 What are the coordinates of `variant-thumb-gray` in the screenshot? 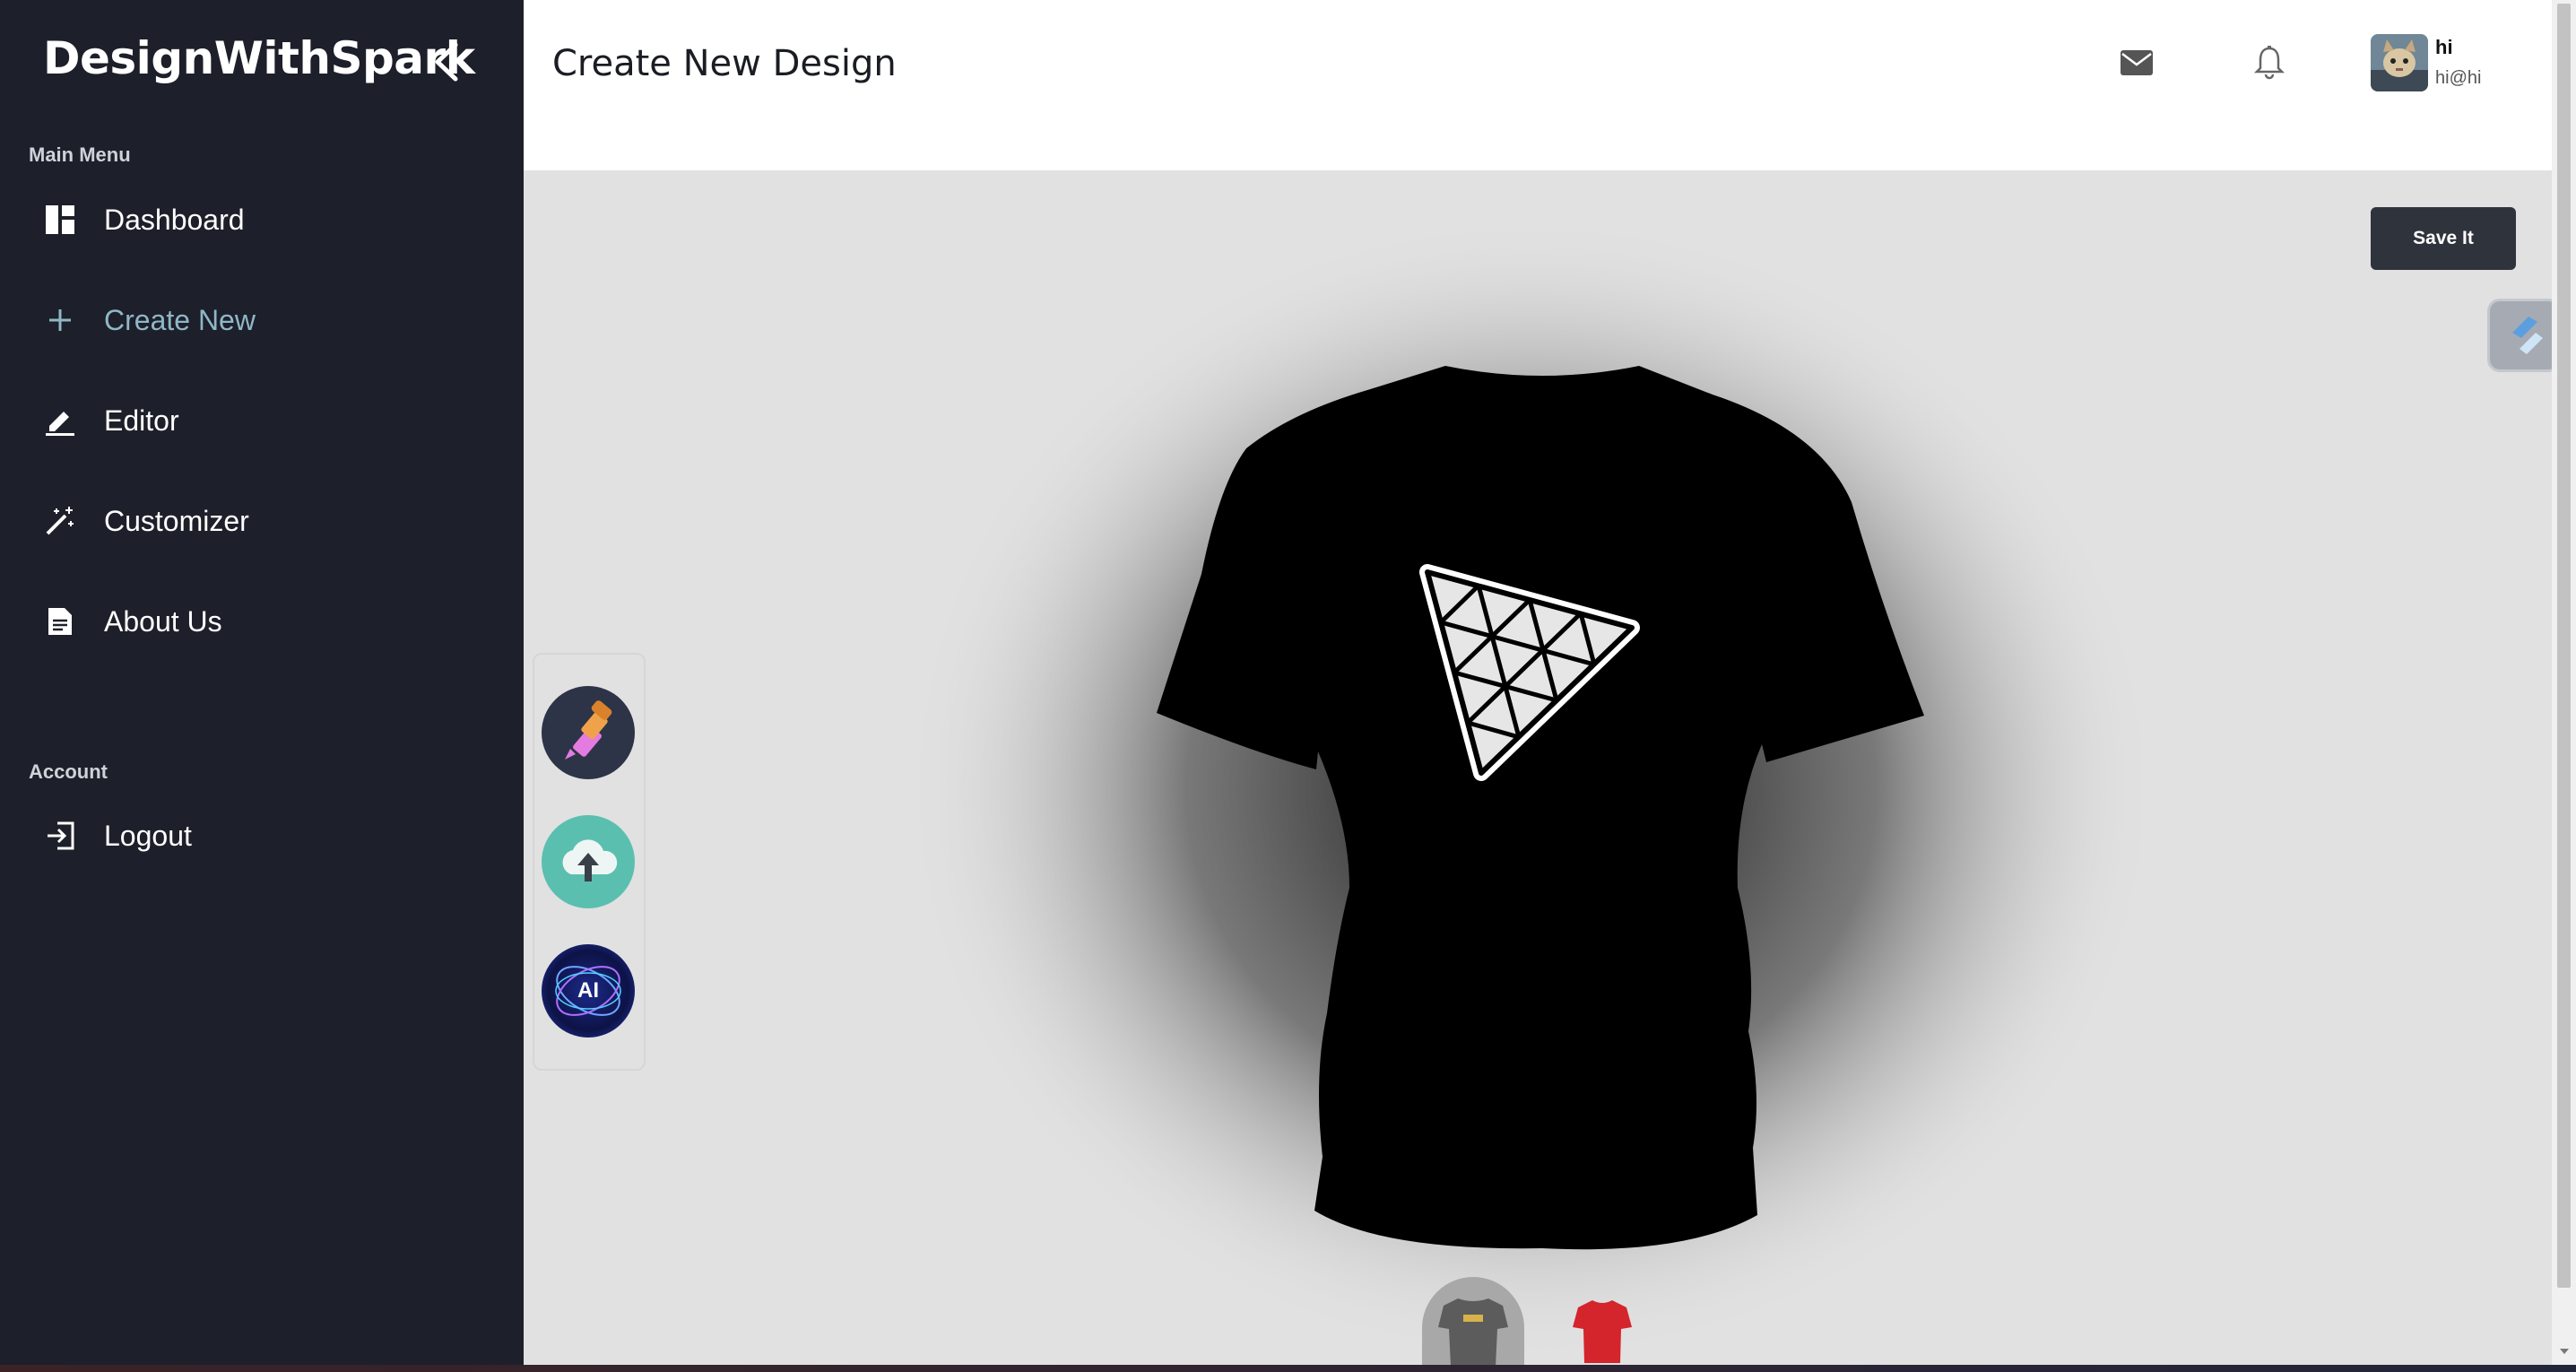 It's located at (1473, 1324).